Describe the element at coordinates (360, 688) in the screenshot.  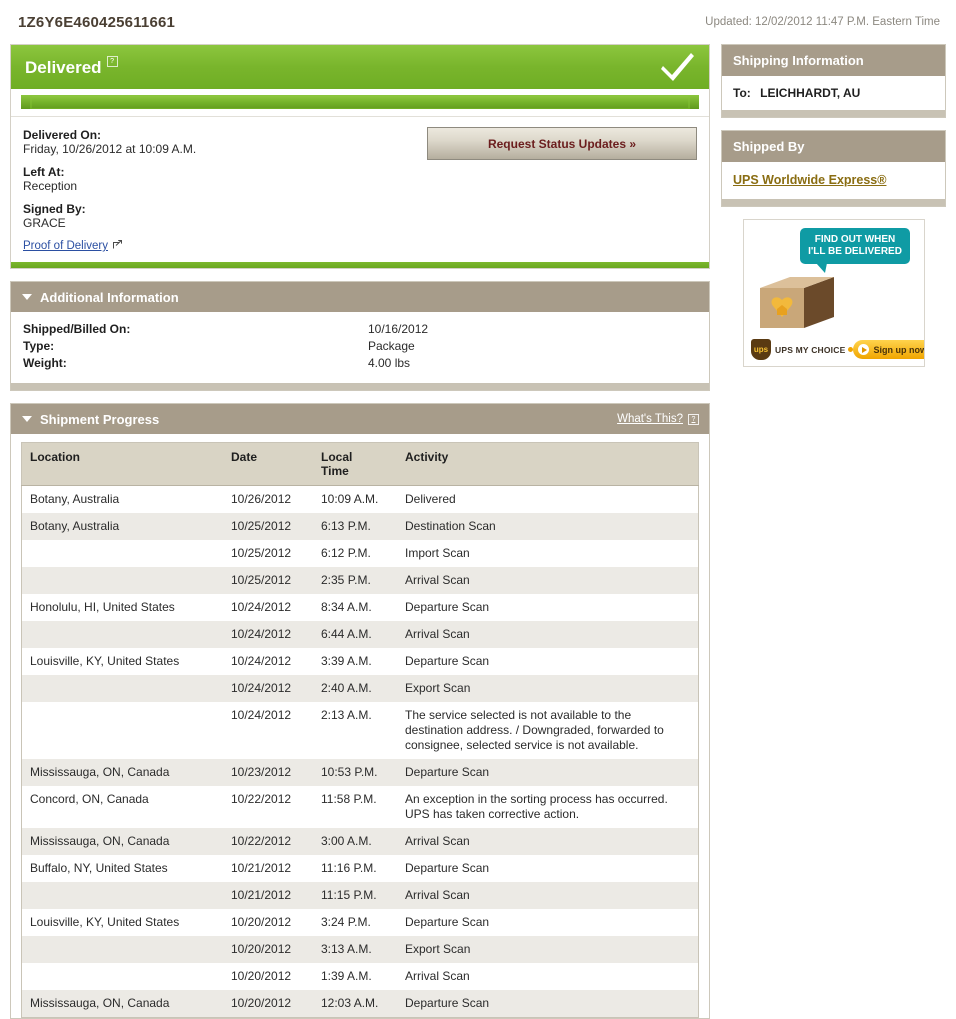
I see `table-row: 10/24/2012 2:40 A.M. Export Scan` at that location.